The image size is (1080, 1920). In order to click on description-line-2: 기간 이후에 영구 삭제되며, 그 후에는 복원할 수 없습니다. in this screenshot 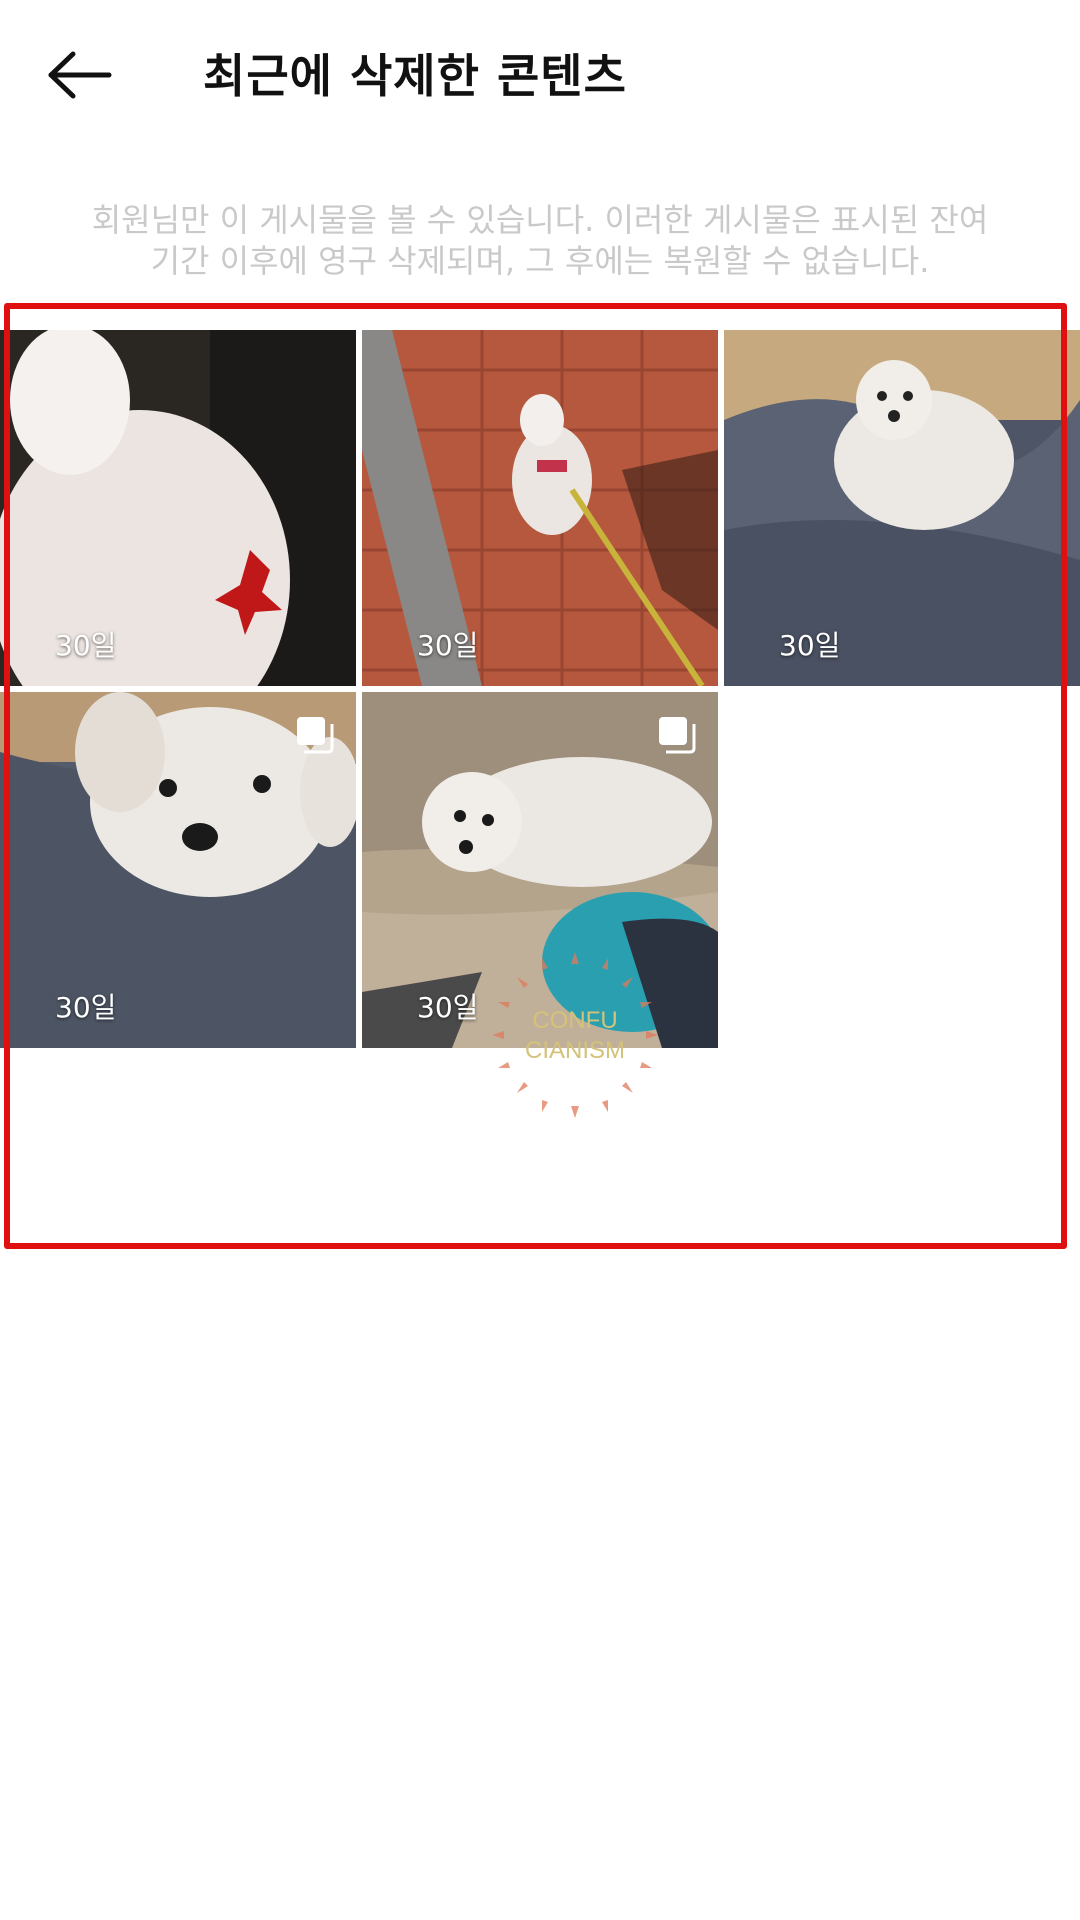, I will do `click(540, 261)`.